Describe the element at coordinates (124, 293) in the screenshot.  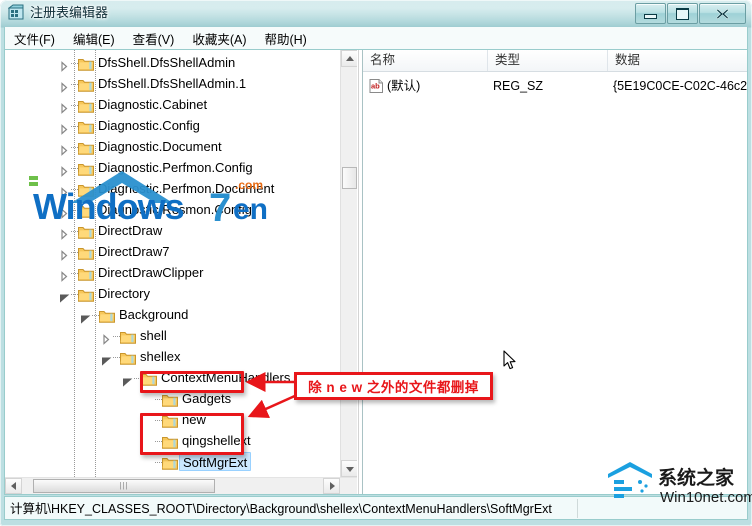
I see `tree-item-label: Directory` at that location.